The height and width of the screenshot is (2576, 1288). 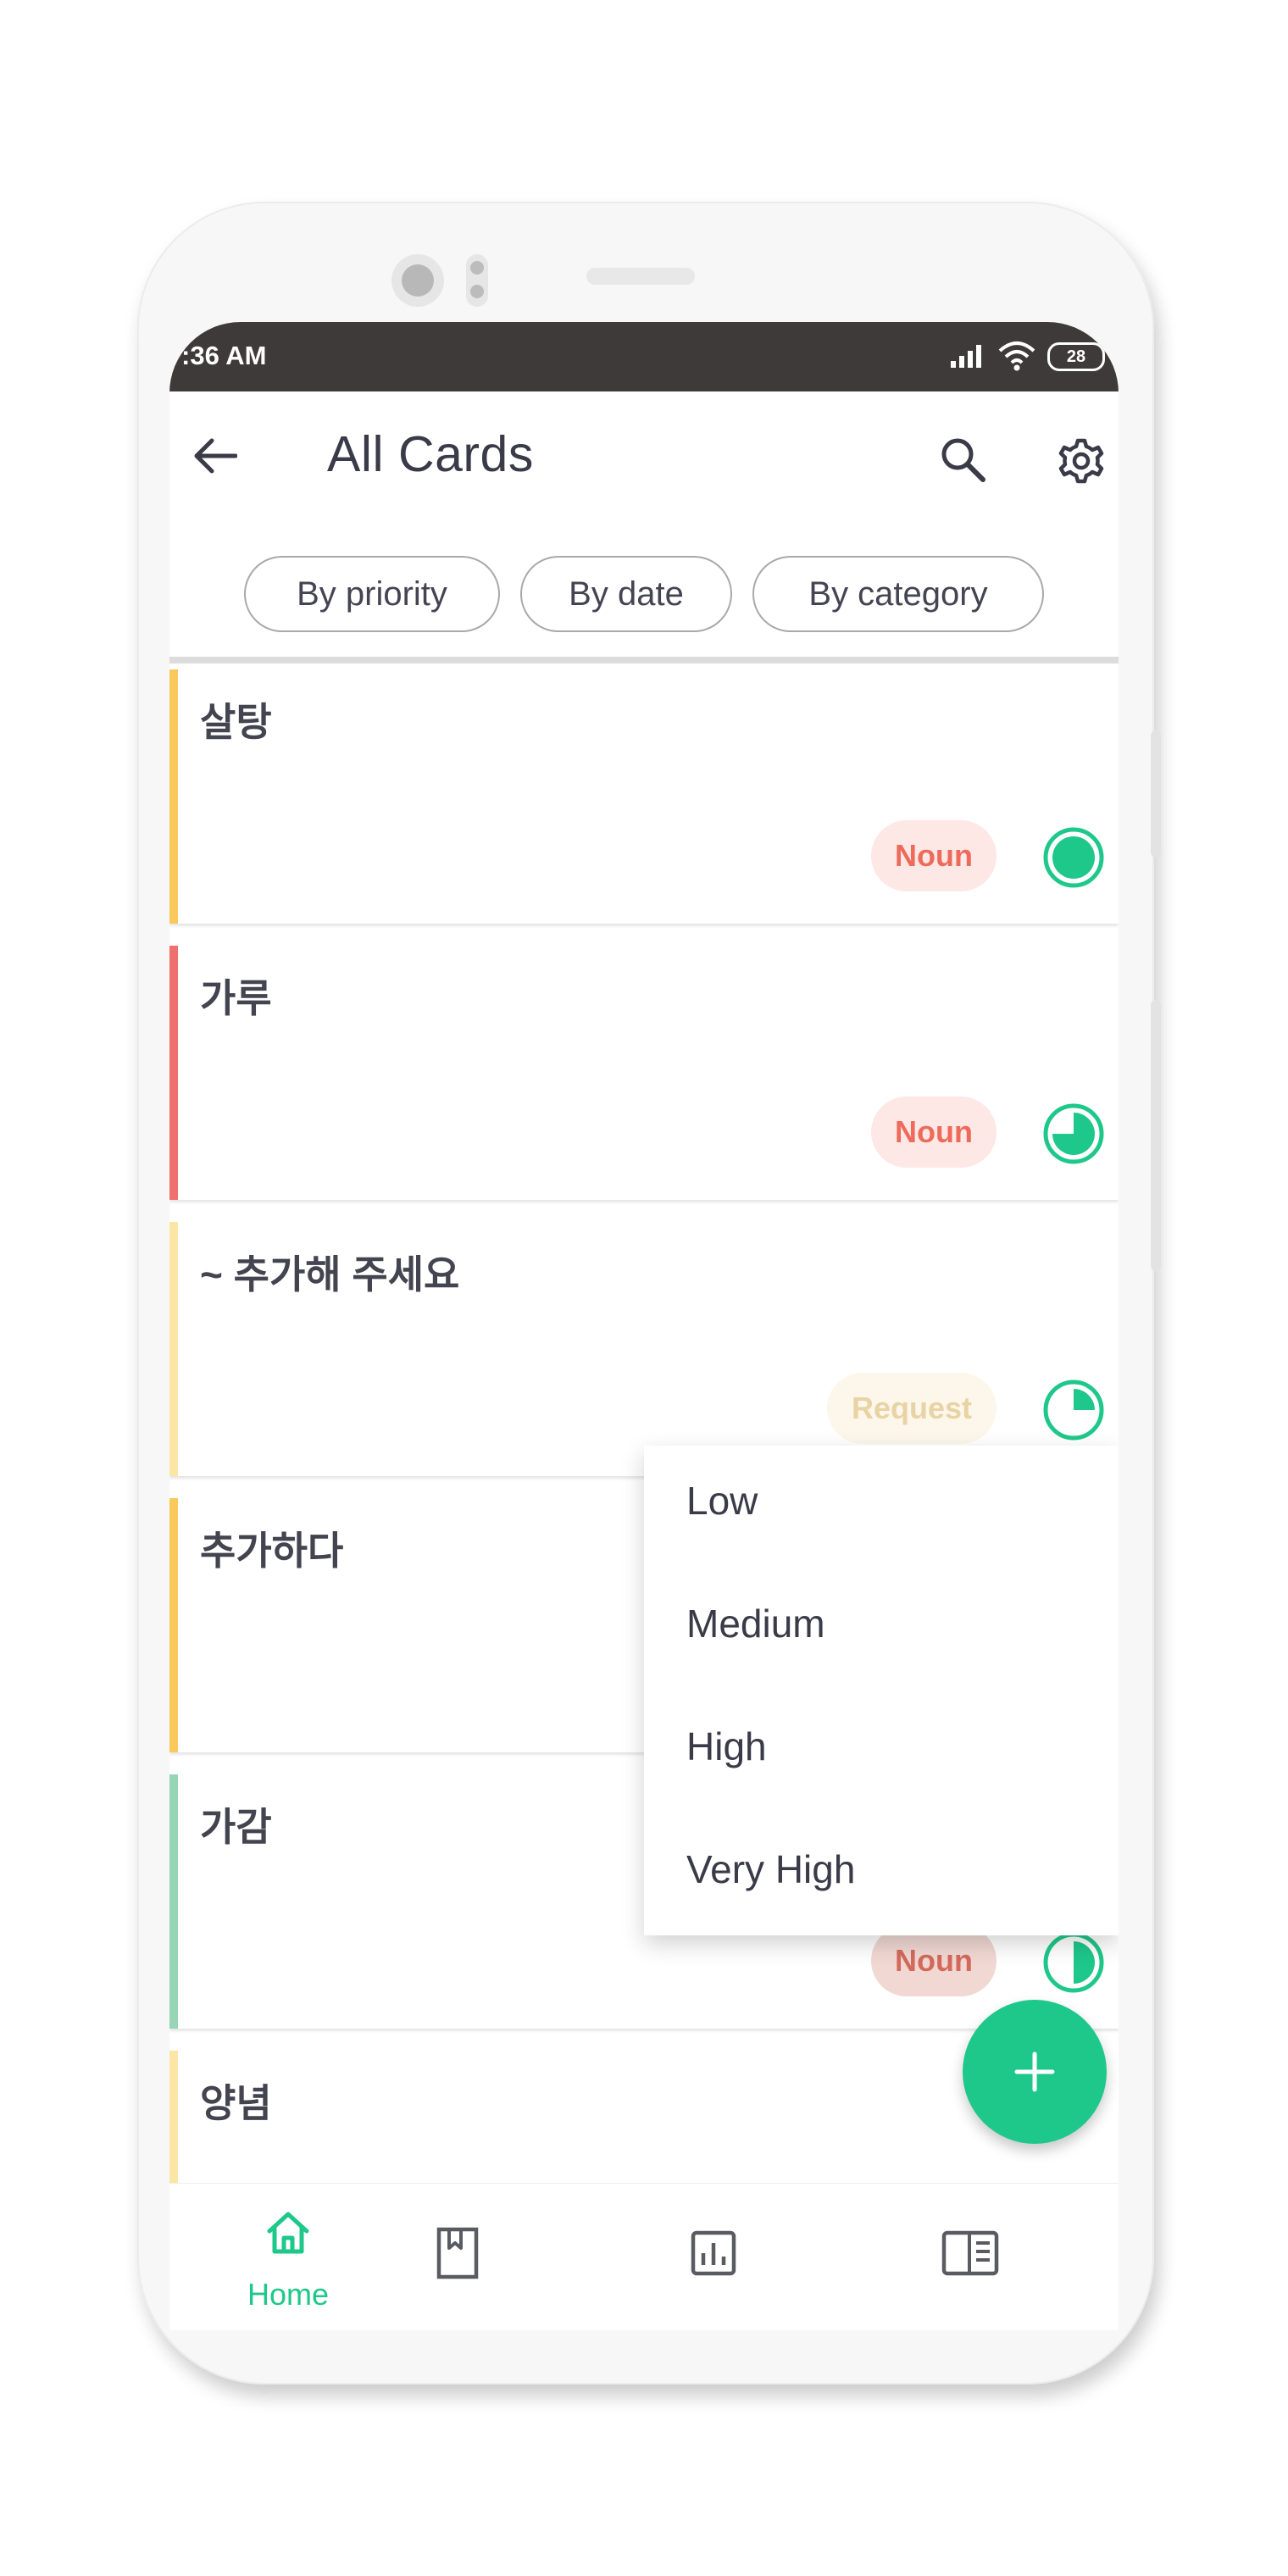 What do you see at coordinates (288, 2257) in the screenshot?
I see `nav-home: Home` at bounding box center [288, 2257].